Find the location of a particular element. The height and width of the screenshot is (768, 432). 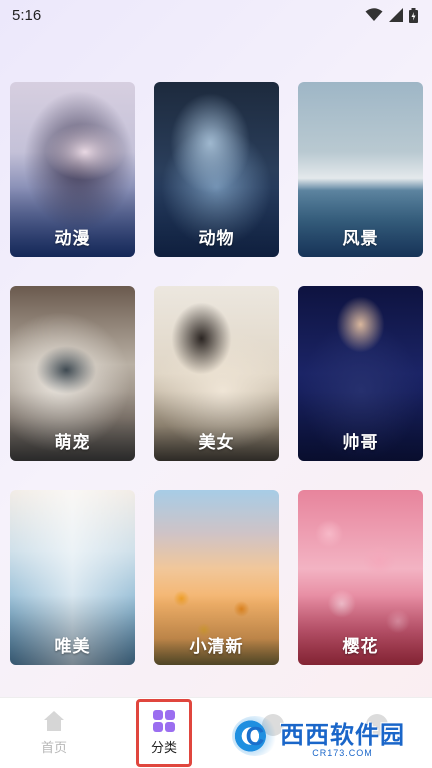

category-card-scenery: 风景 is located at coordinates (360, 169).